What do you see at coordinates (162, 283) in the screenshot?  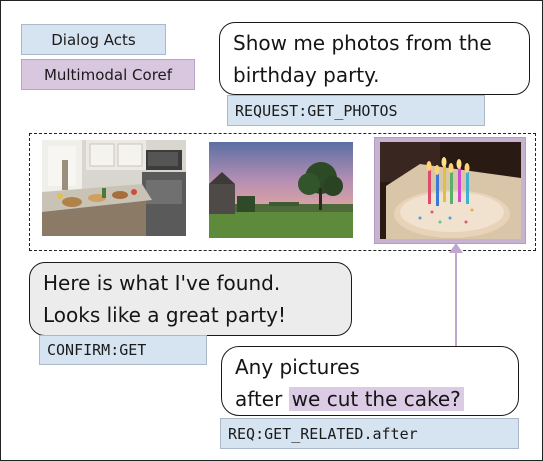 I see `system-message-line-1: Here is what I've found.` at bounding box center [162, 283].